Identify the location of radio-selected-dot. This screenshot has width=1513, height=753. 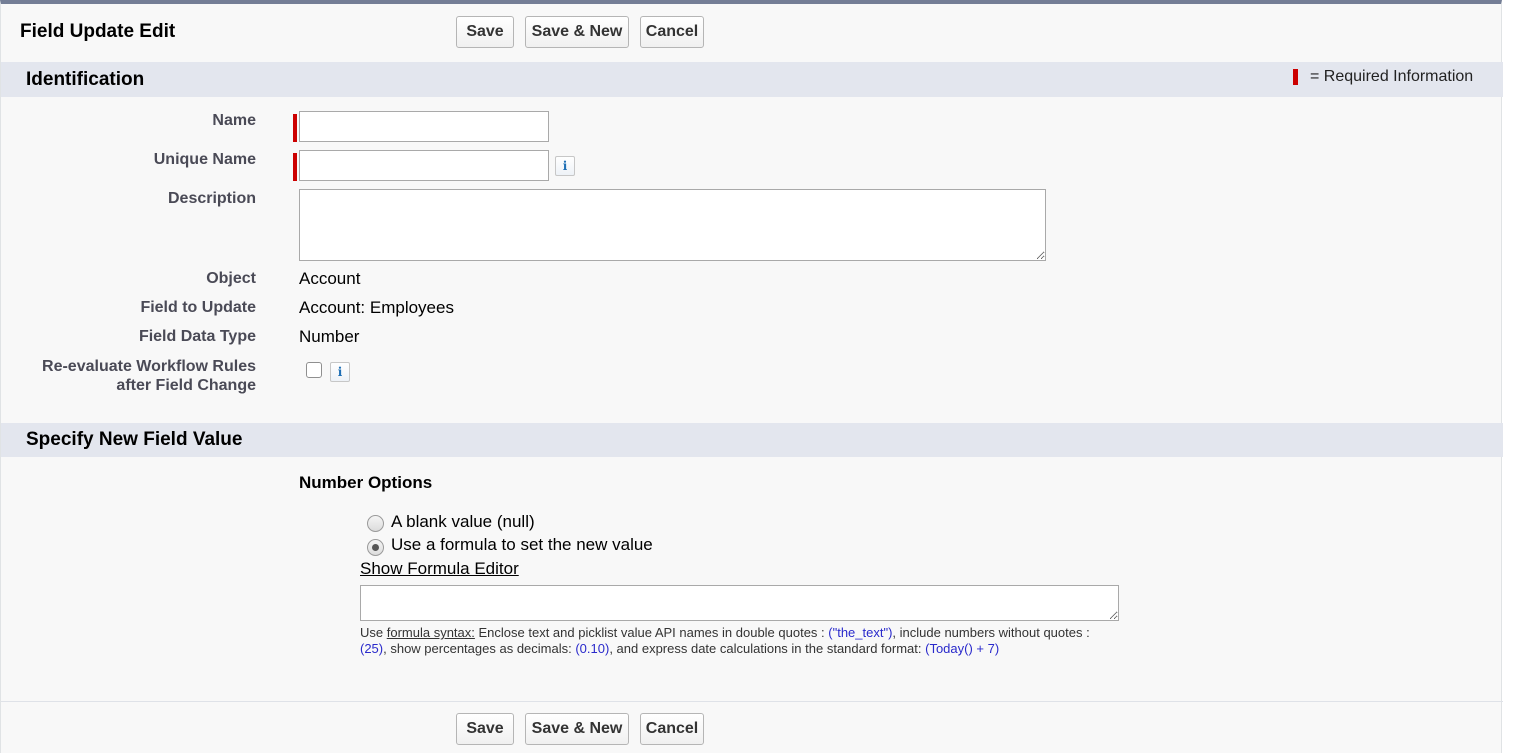
(375, 547).